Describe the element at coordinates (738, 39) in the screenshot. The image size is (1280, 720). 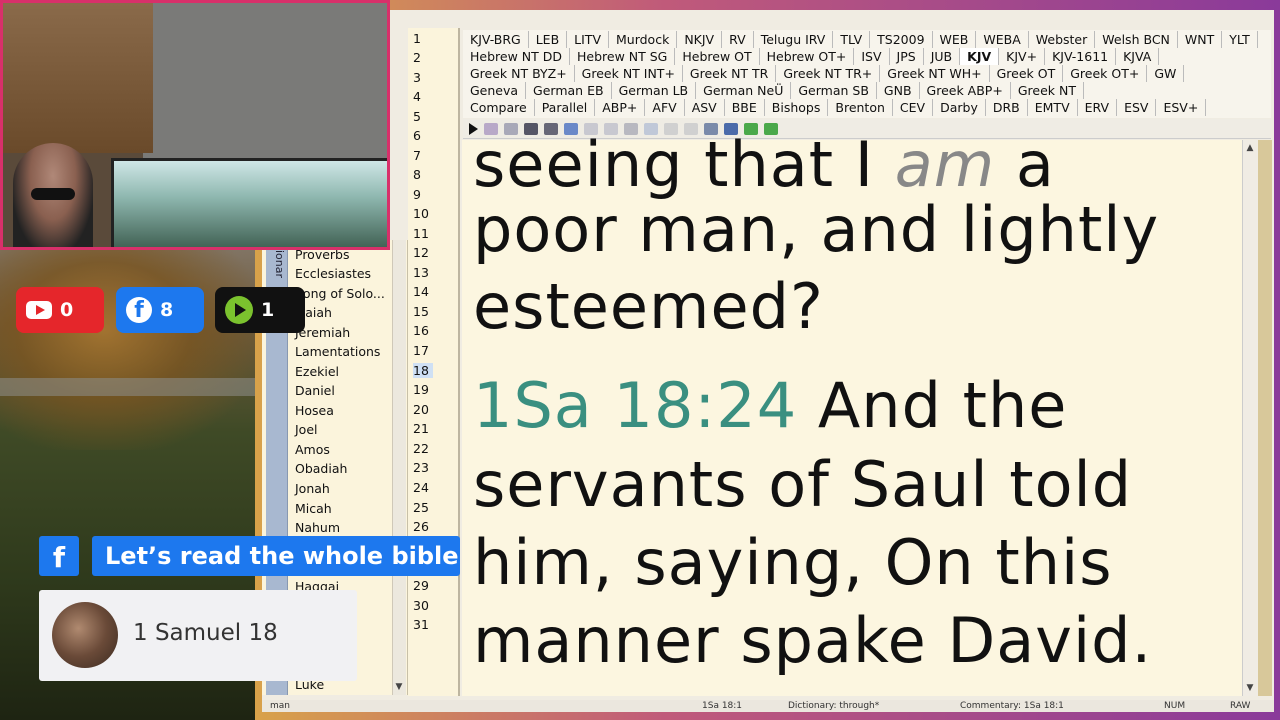
I see `version-tab: RV` at that location.